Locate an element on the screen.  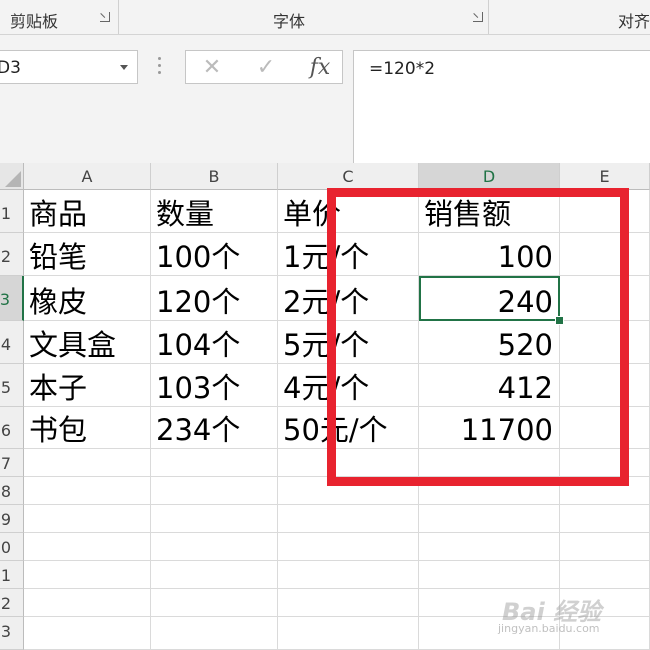
cell-a6: 书包 is located at coordinates (87, 428).